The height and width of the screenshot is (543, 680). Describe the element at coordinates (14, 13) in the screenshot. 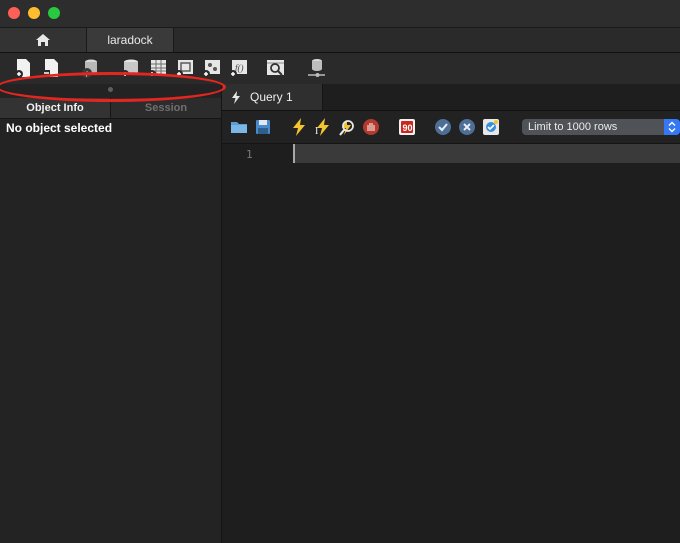

I see `close-window-button` at that location.